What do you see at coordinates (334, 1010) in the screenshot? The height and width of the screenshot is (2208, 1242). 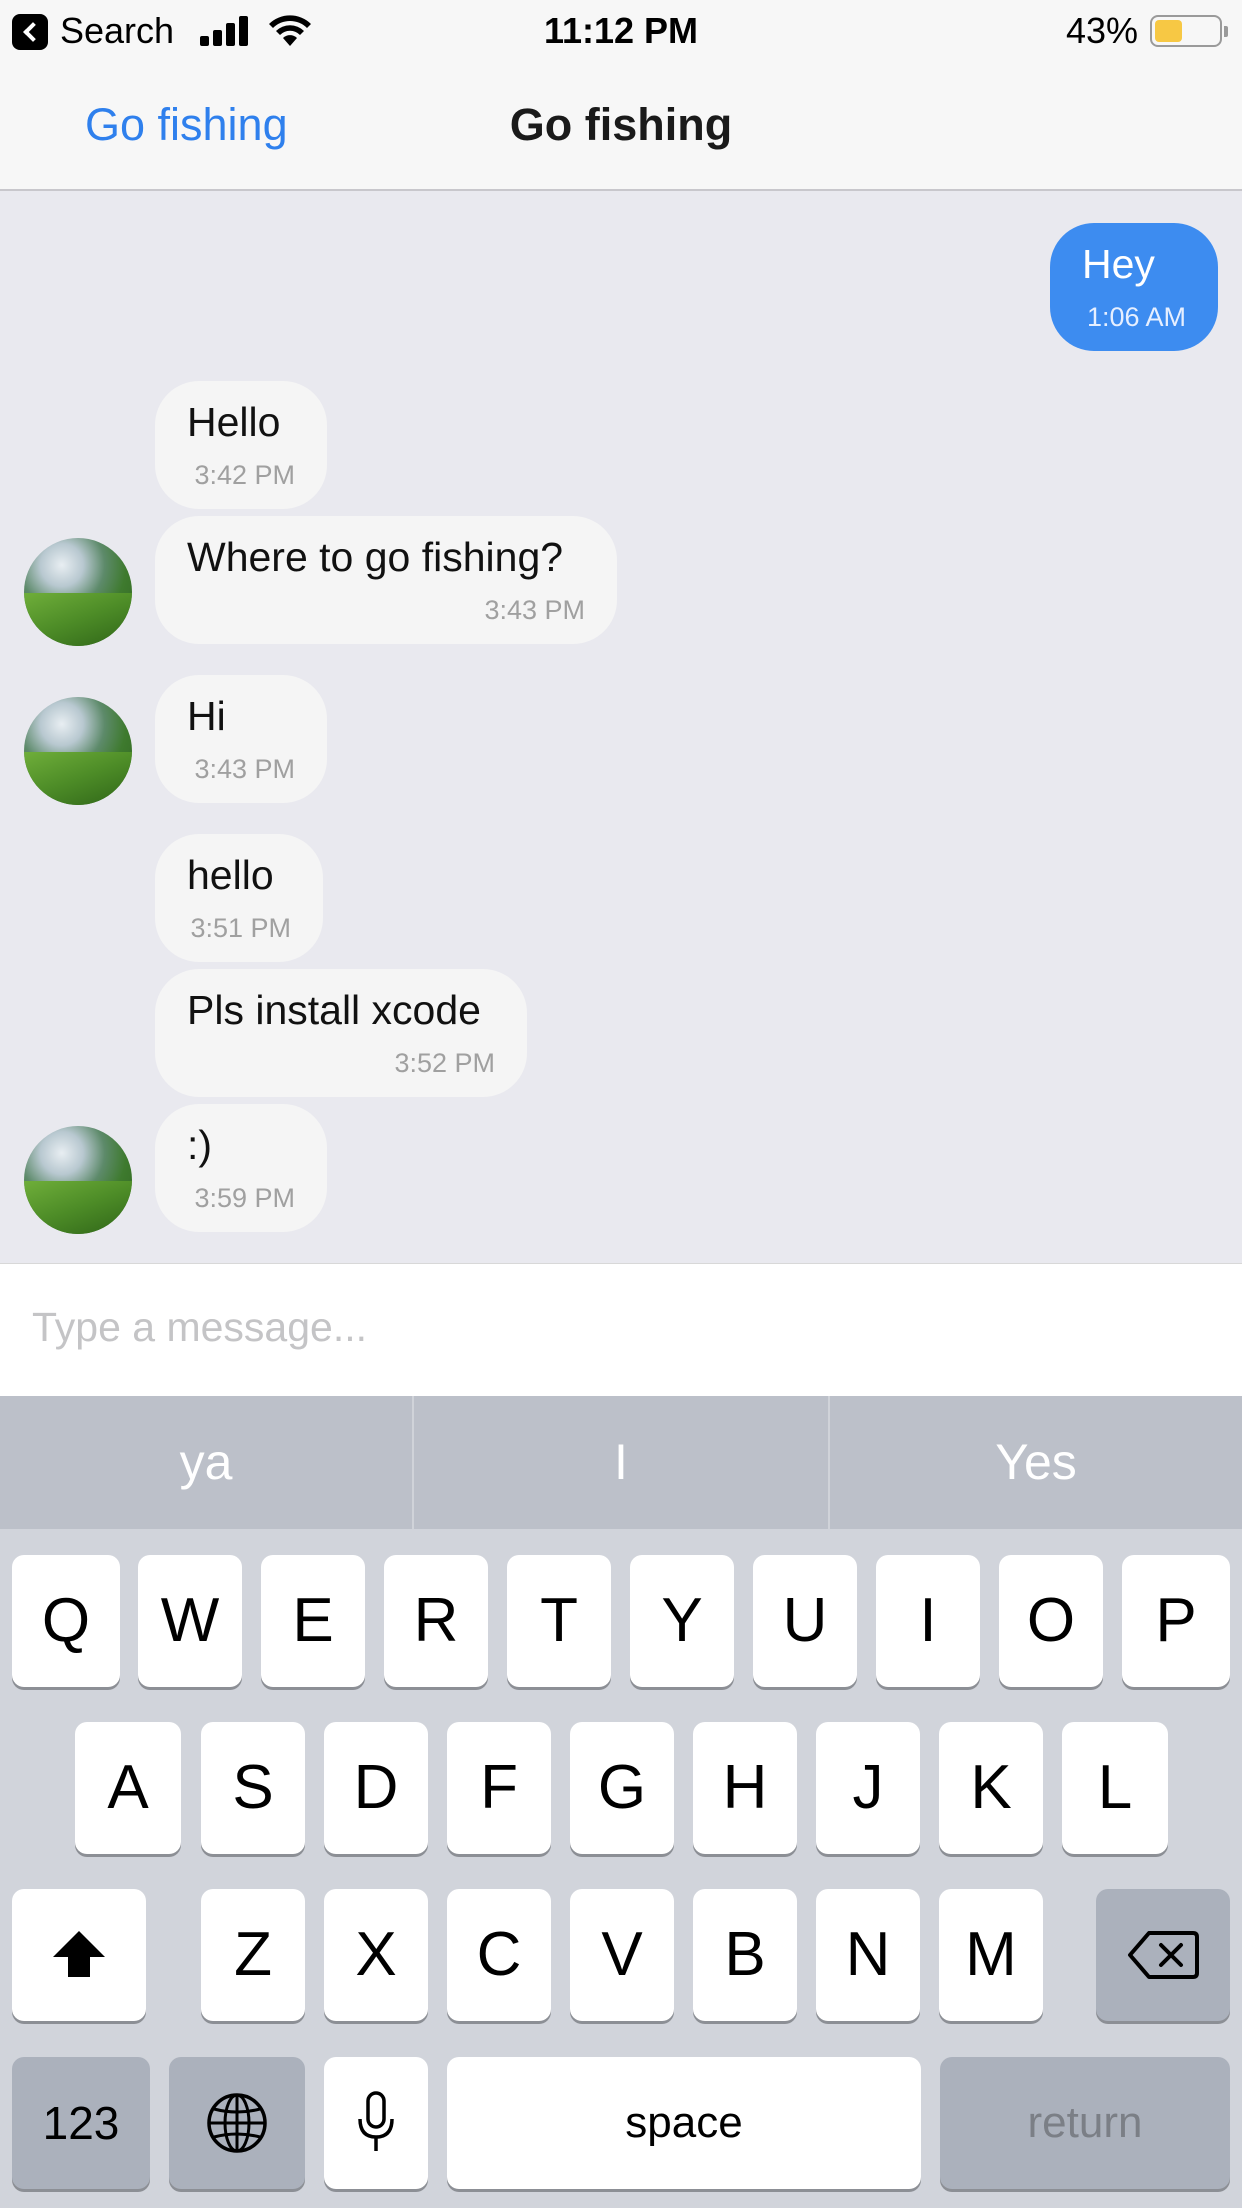 I see `message-text: Pls install xcode` at bounding box center [334, 1010].